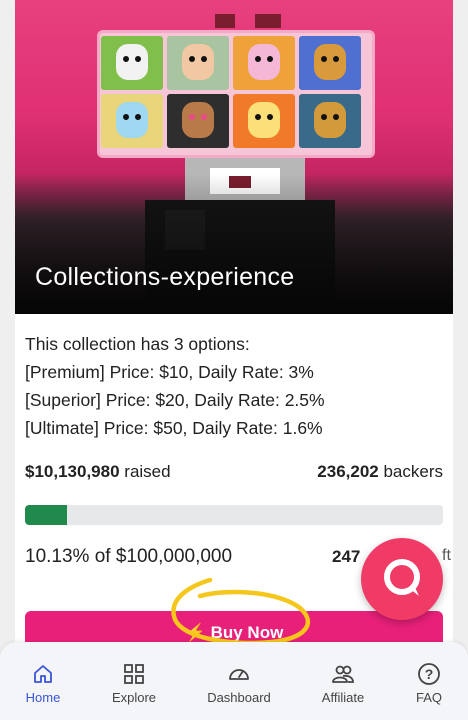  I want to click on description-line: [Superior] Price: $20, Daily Rate: 2.5%, so click(175, 400).